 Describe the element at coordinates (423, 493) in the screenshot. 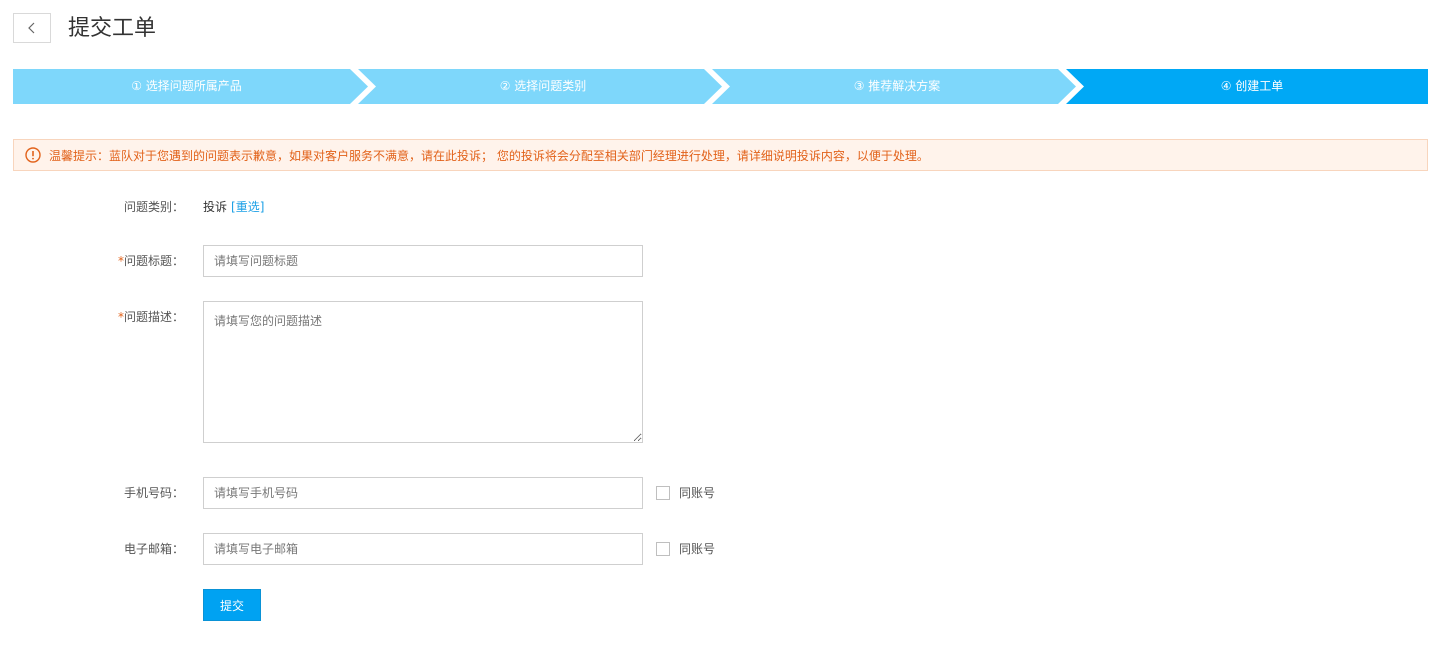

I see `phone-input` at that location.